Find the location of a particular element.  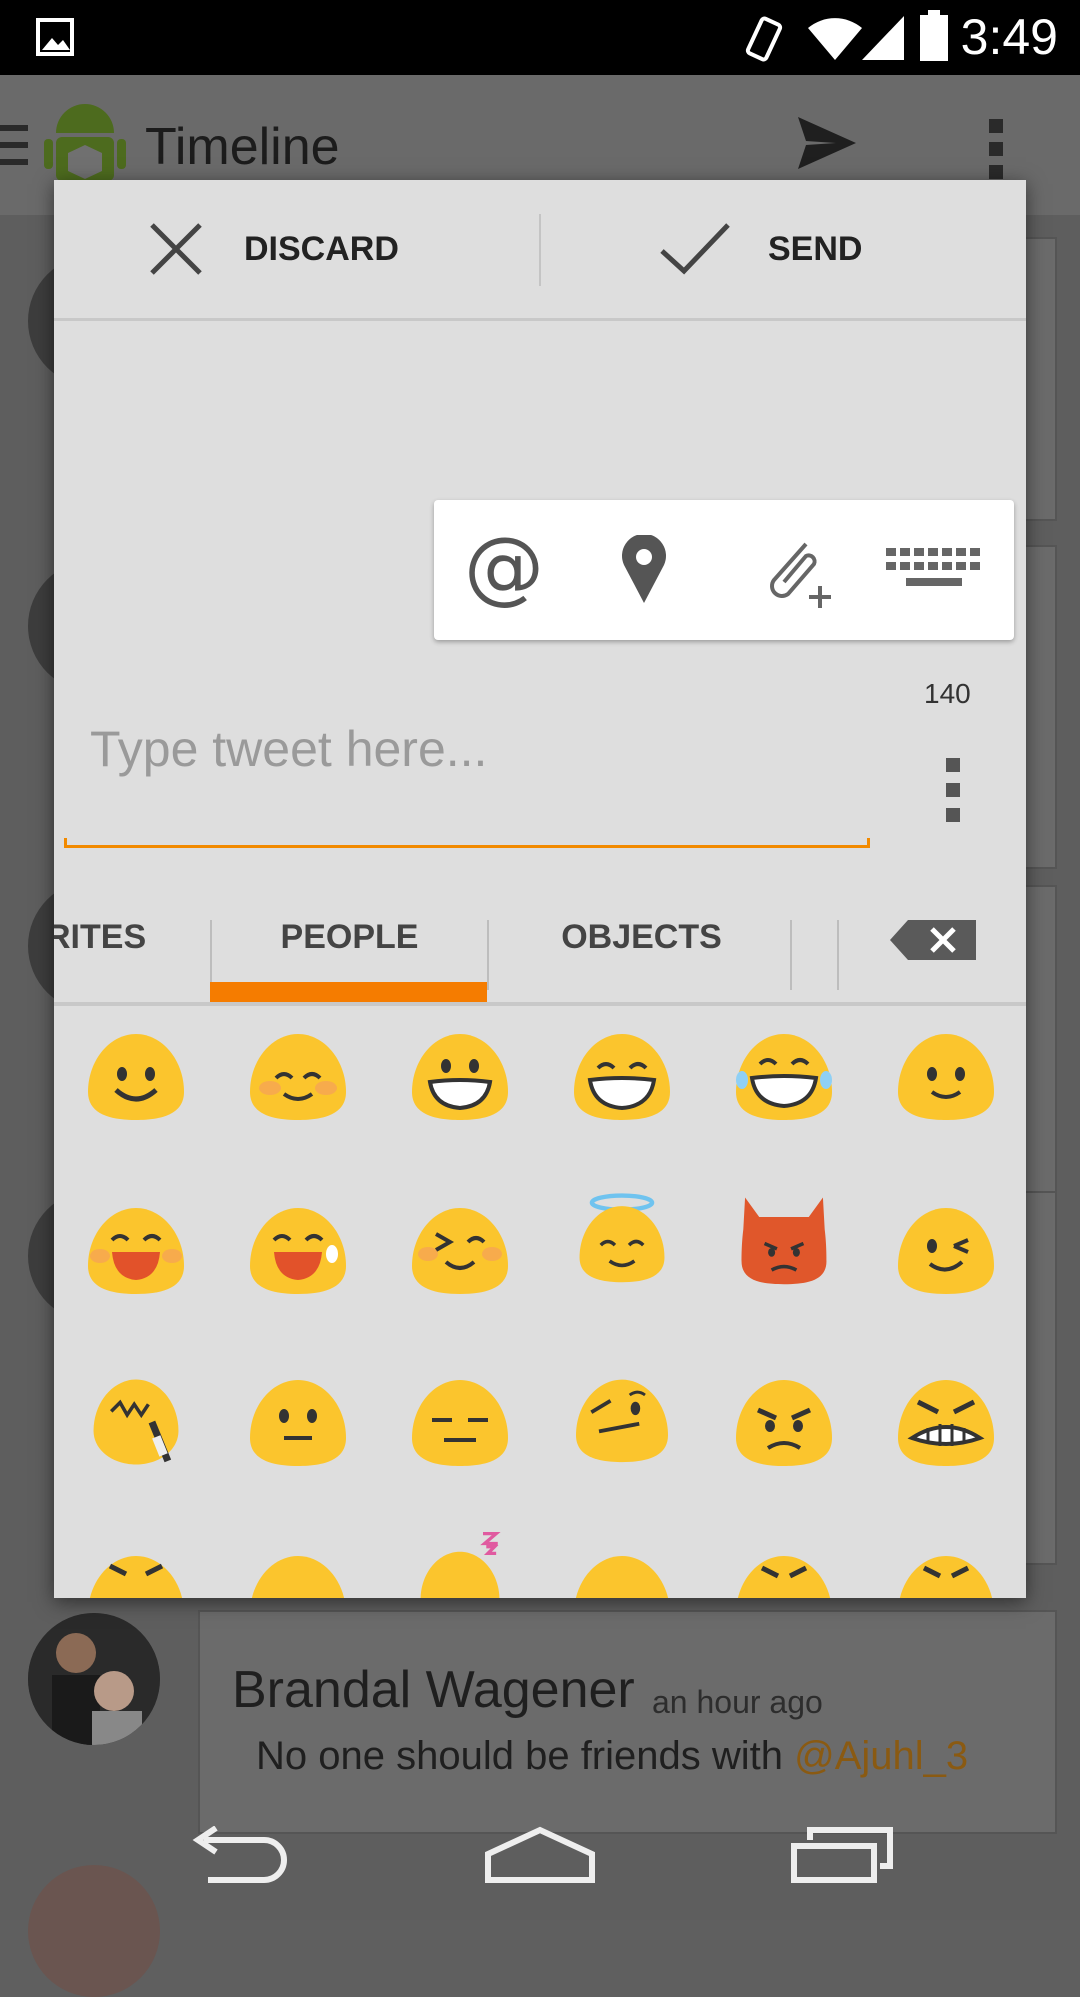

location-button is located at coordinates (644, 570).